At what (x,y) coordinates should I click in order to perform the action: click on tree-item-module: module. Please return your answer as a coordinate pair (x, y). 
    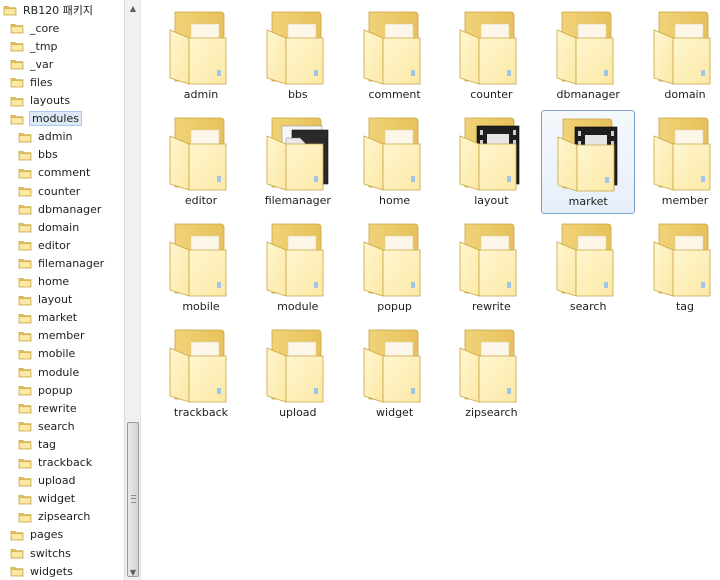
    Looking at the image, I should click on (48, 372).